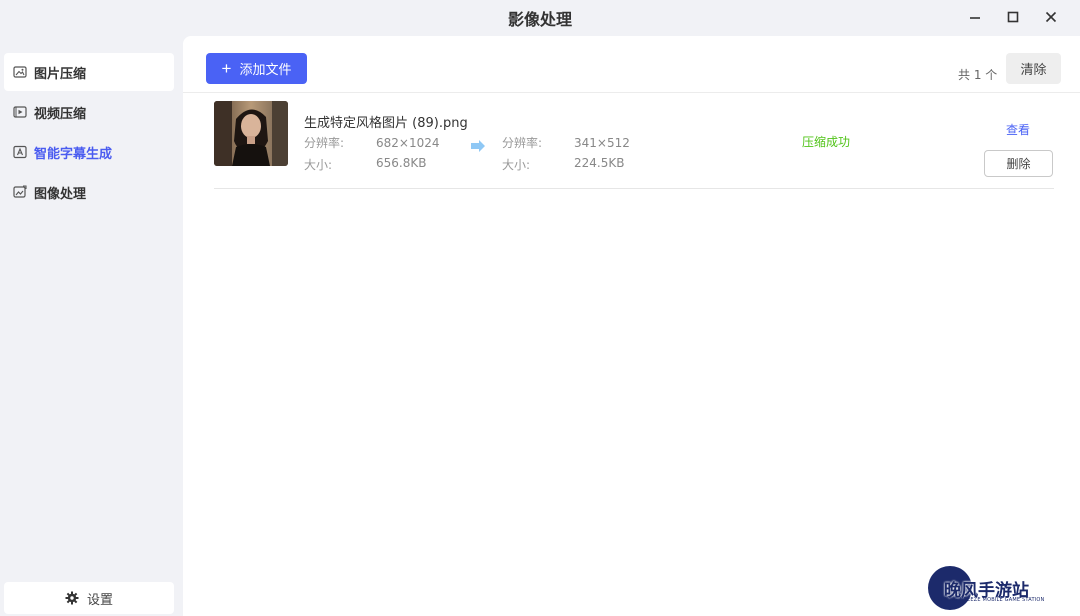 Image resolution: width=1080 pixels, height=616 pixels. What do you see at coordinates (20, 72) in the screenshot?
I see `image-compress-icon` at bounding box center [20, 72].